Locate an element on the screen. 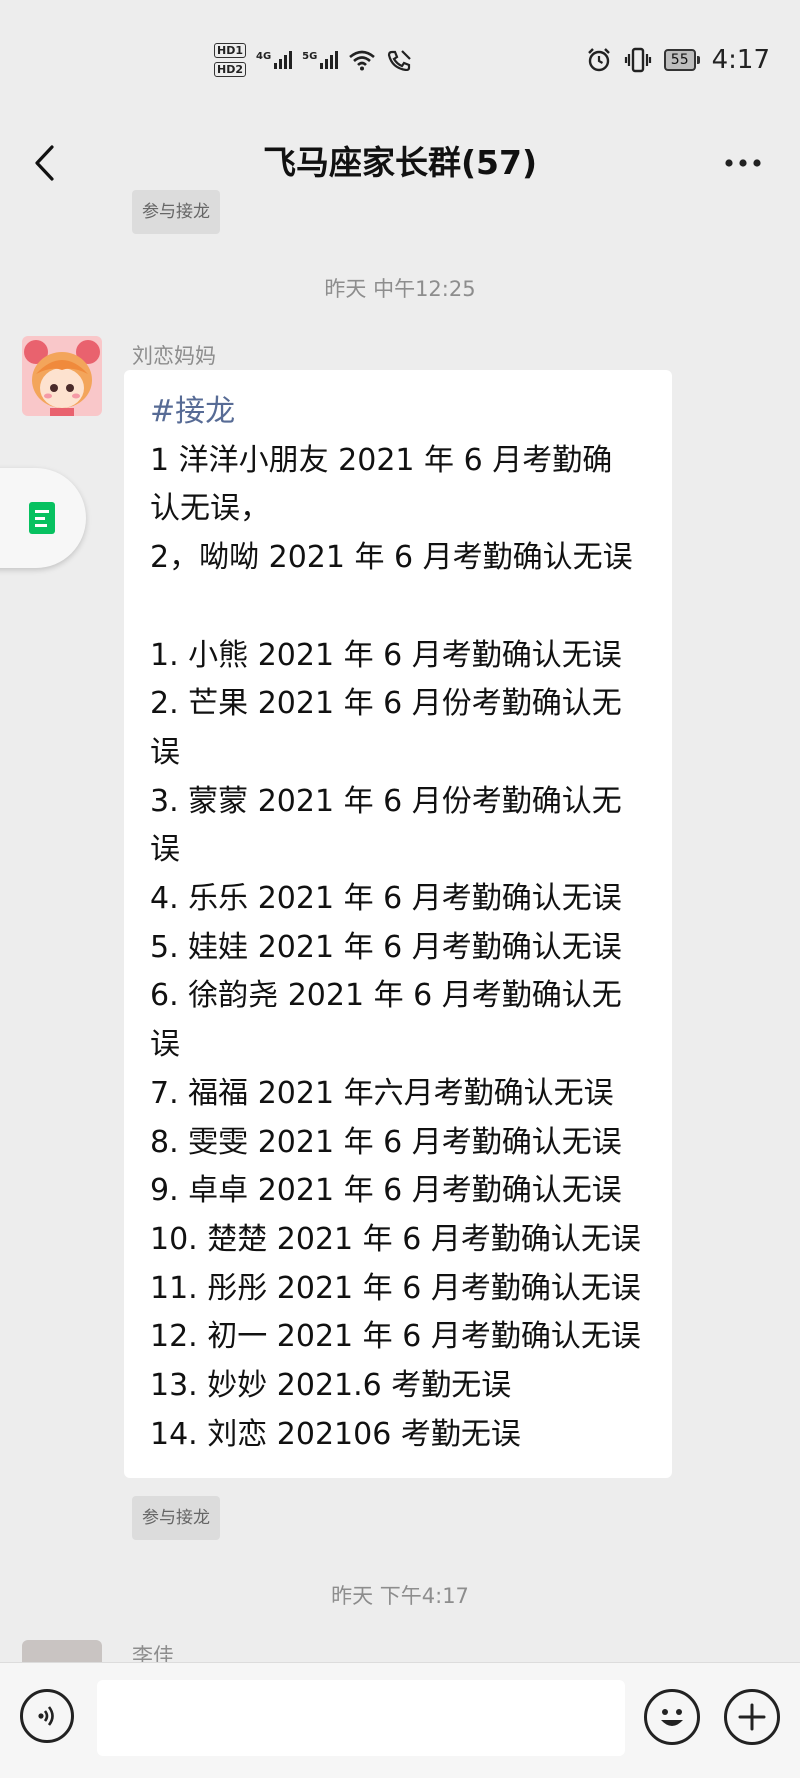  message-line: 1. 小熊 2021 年 6 月考勤确认无误 is located at coordinates (386, 655).